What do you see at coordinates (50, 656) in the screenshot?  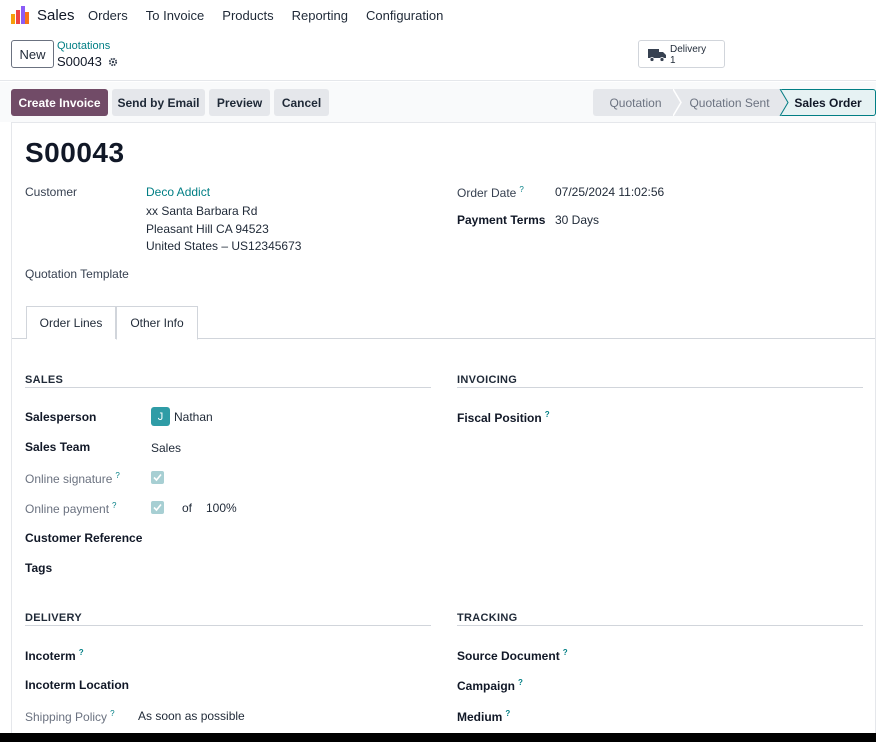 I see `incoterm-label-text: Incoterm` at bounding box center [50, 656].